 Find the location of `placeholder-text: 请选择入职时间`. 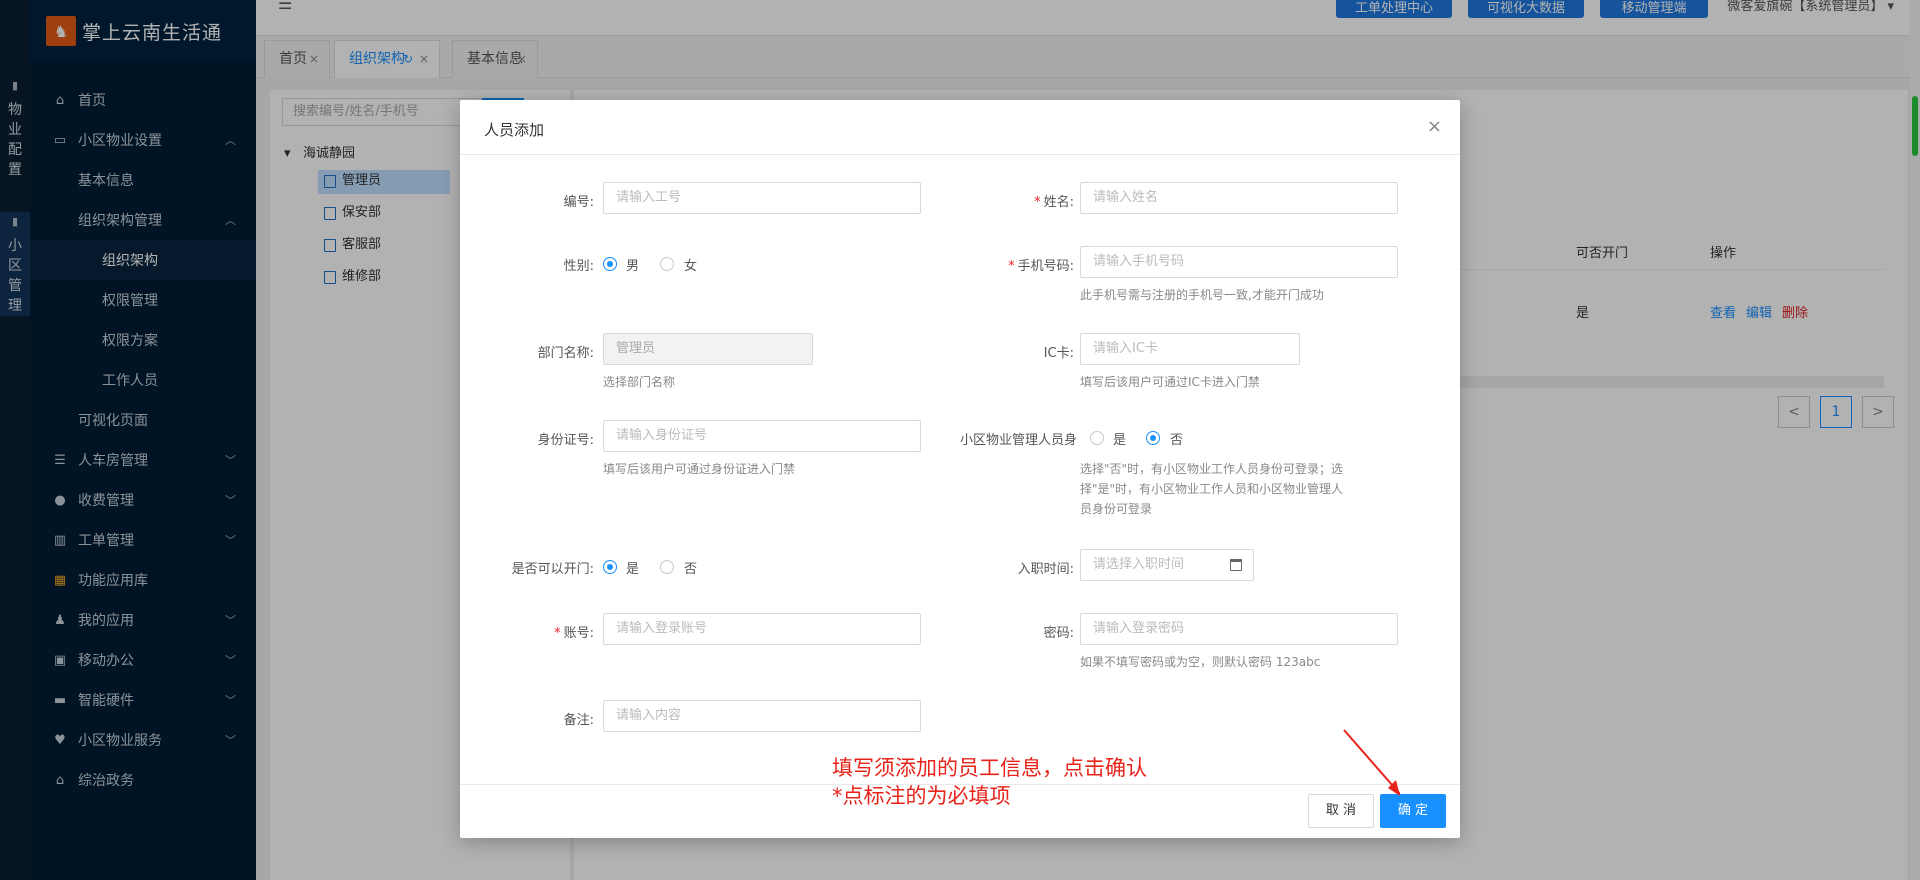

placeholder-text: 请选择入职时间 is located at coordinates (1139, 564).